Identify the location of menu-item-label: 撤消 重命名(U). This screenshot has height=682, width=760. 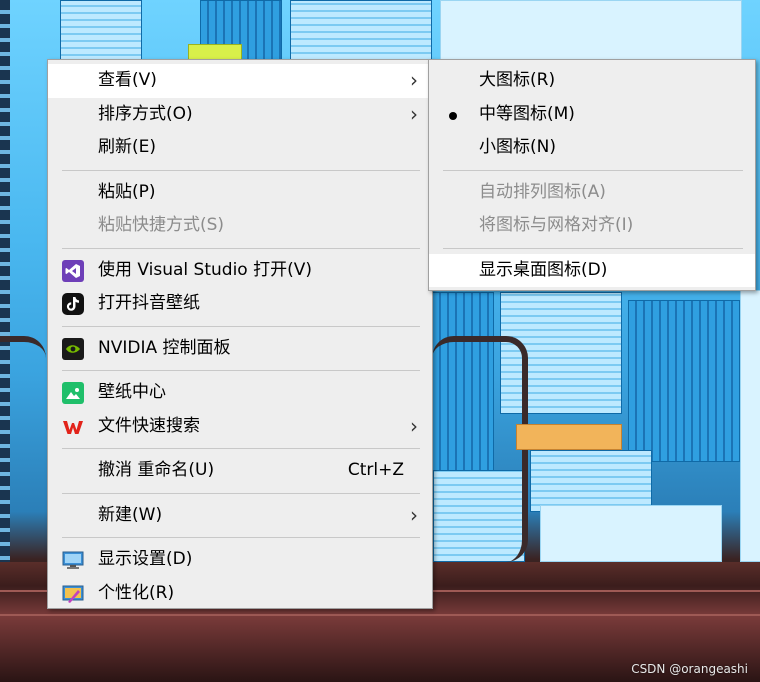
(156, 470).